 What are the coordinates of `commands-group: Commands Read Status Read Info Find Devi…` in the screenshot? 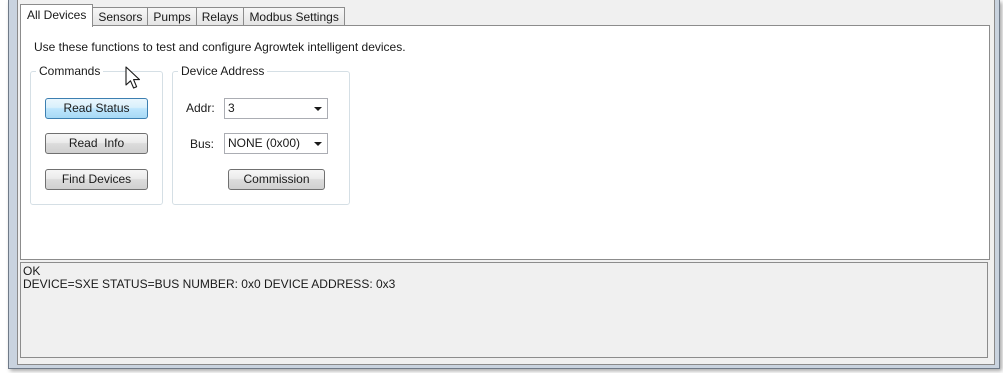 It's located at (96, 134).